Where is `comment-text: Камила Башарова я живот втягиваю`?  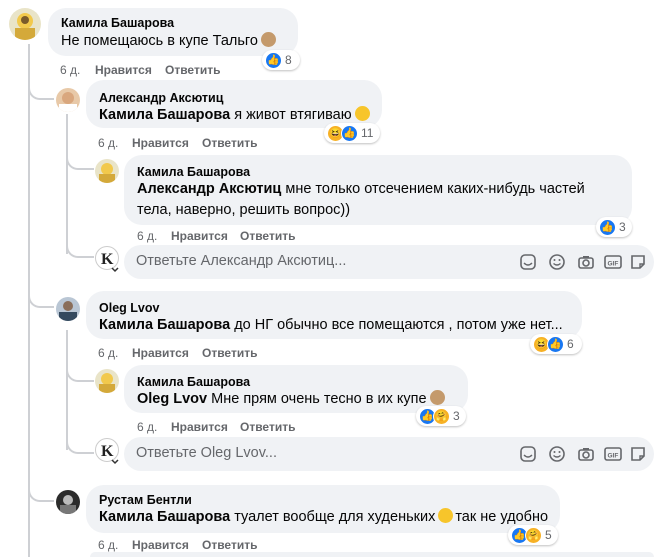
comment-text: Камила Башарова я живот втягиваю is located at coordinates (234, 115).